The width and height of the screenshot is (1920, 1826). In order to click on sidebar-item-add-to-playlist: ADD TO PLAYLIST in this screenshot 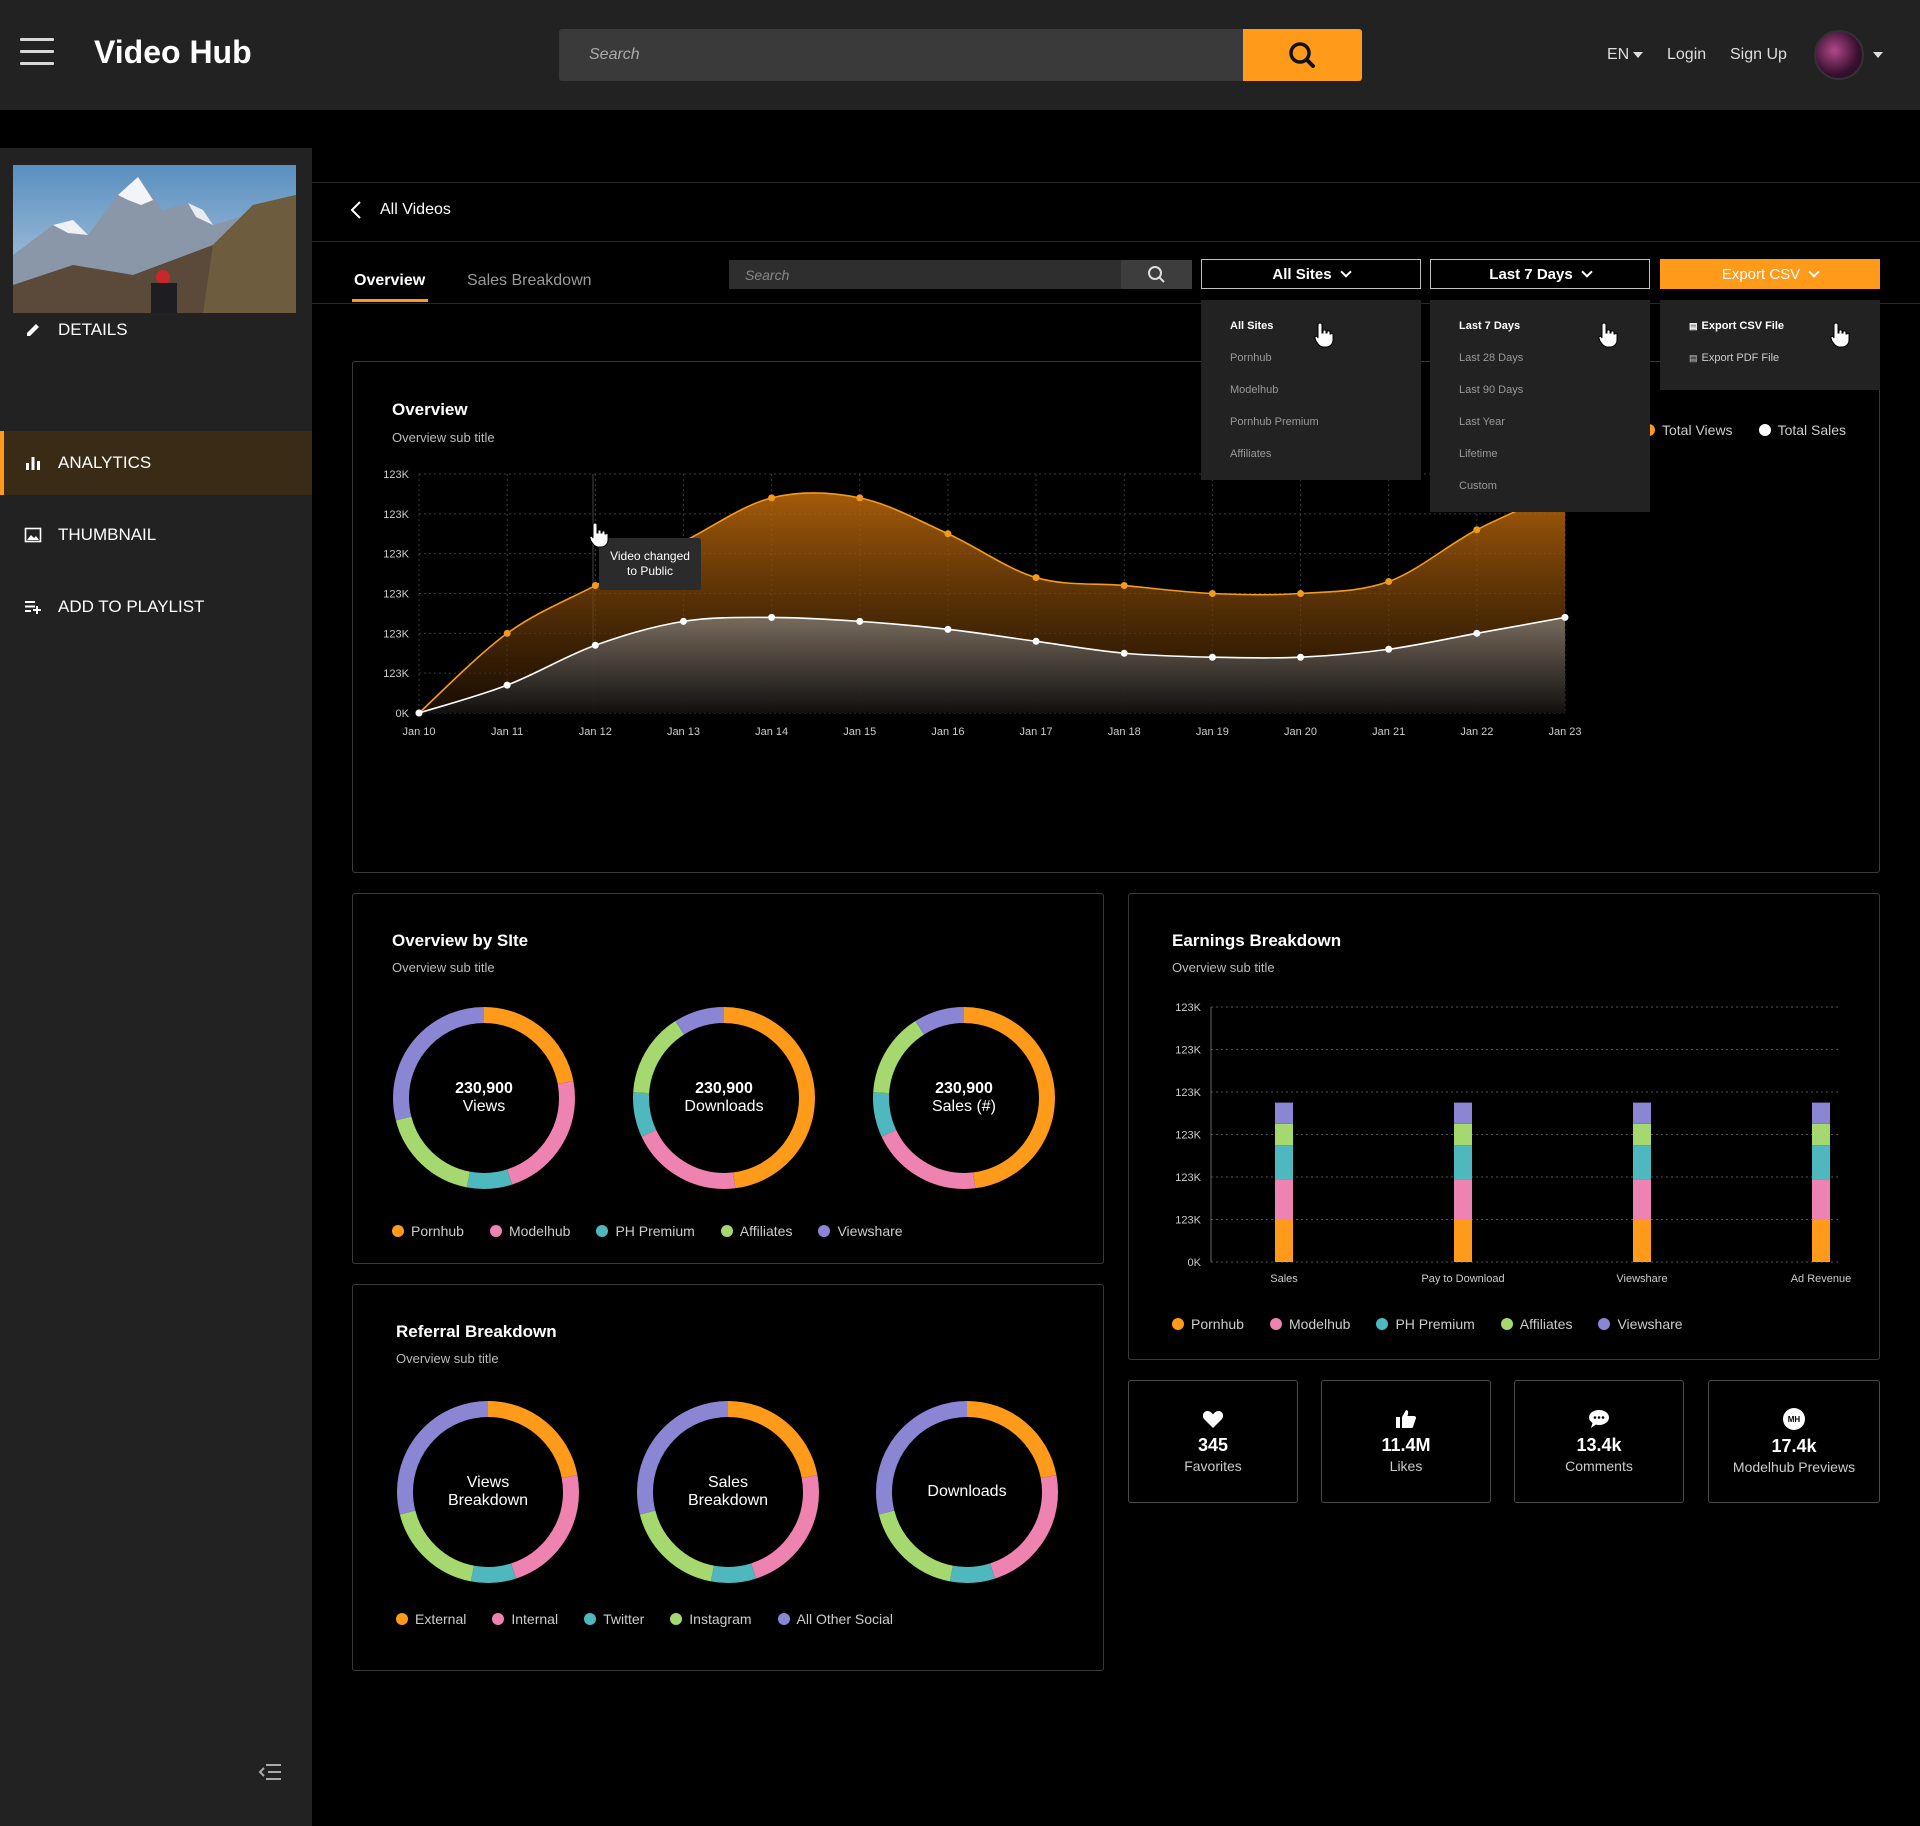, I will do `click(156, 607)`.